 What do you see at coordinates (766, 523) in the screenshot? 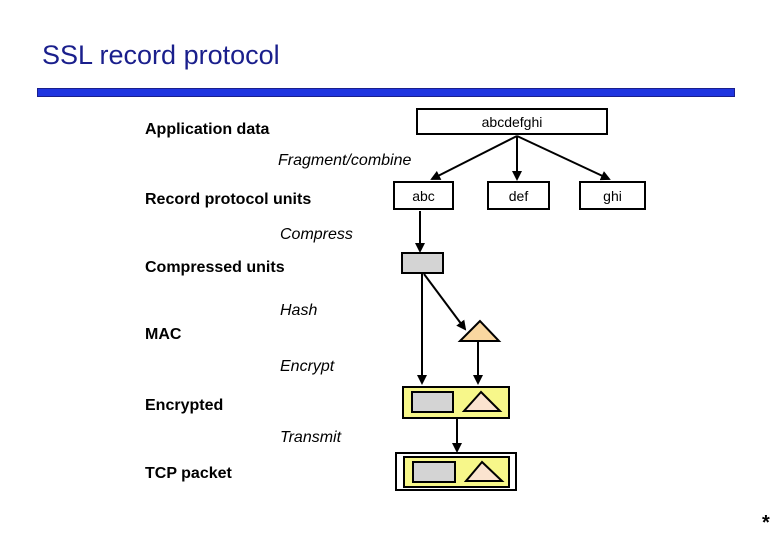
I see `footer-asterisk: *` at bounding box center [766, 523].